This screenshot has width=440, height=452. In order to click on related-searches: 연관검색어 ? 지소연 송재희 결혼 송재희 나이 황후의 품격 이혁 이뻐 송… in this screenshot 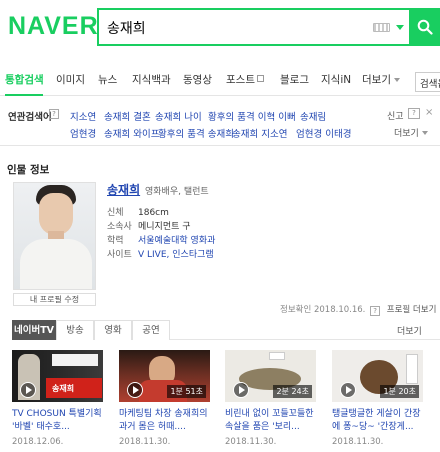, I will do `click(220, 123)`.